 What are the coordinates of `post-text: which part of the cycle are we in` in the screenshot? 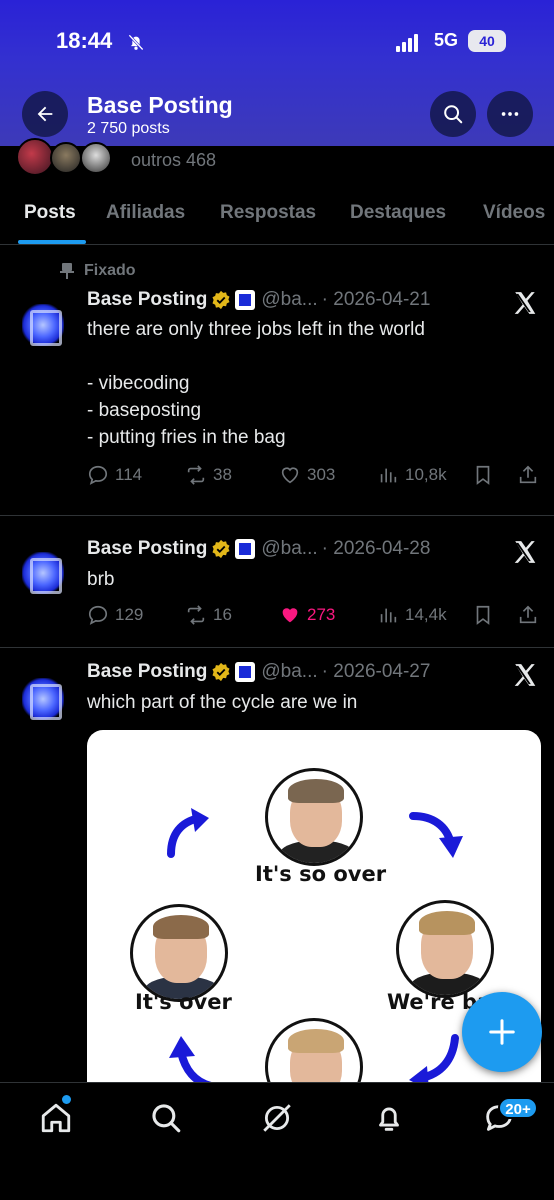 It's located at (222, 702).